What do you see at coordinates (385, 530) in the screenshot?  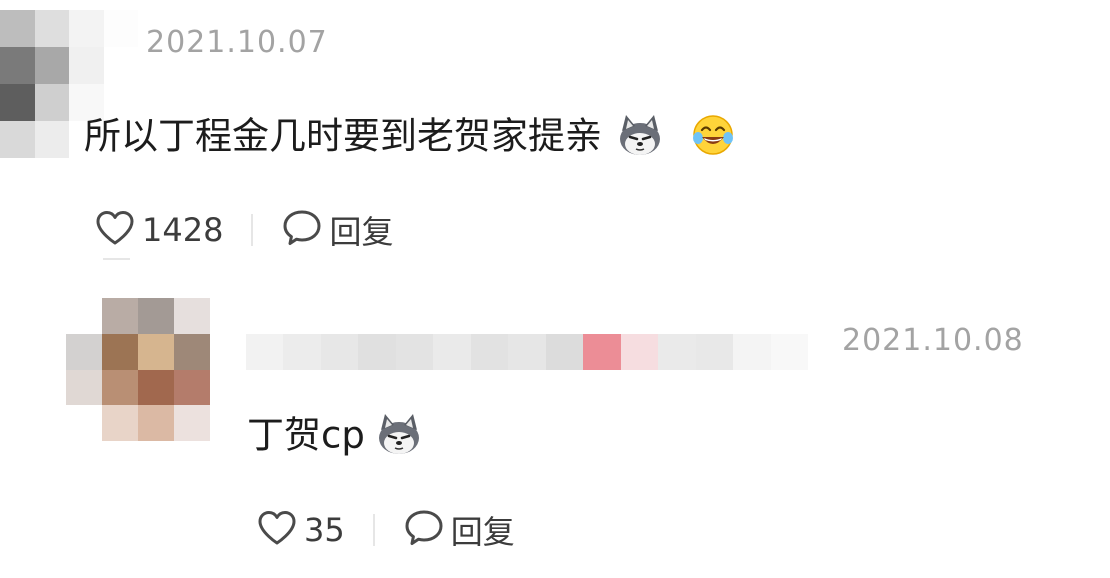 I see `reply-actions: 35 回复` at bounding box center [385, 530].